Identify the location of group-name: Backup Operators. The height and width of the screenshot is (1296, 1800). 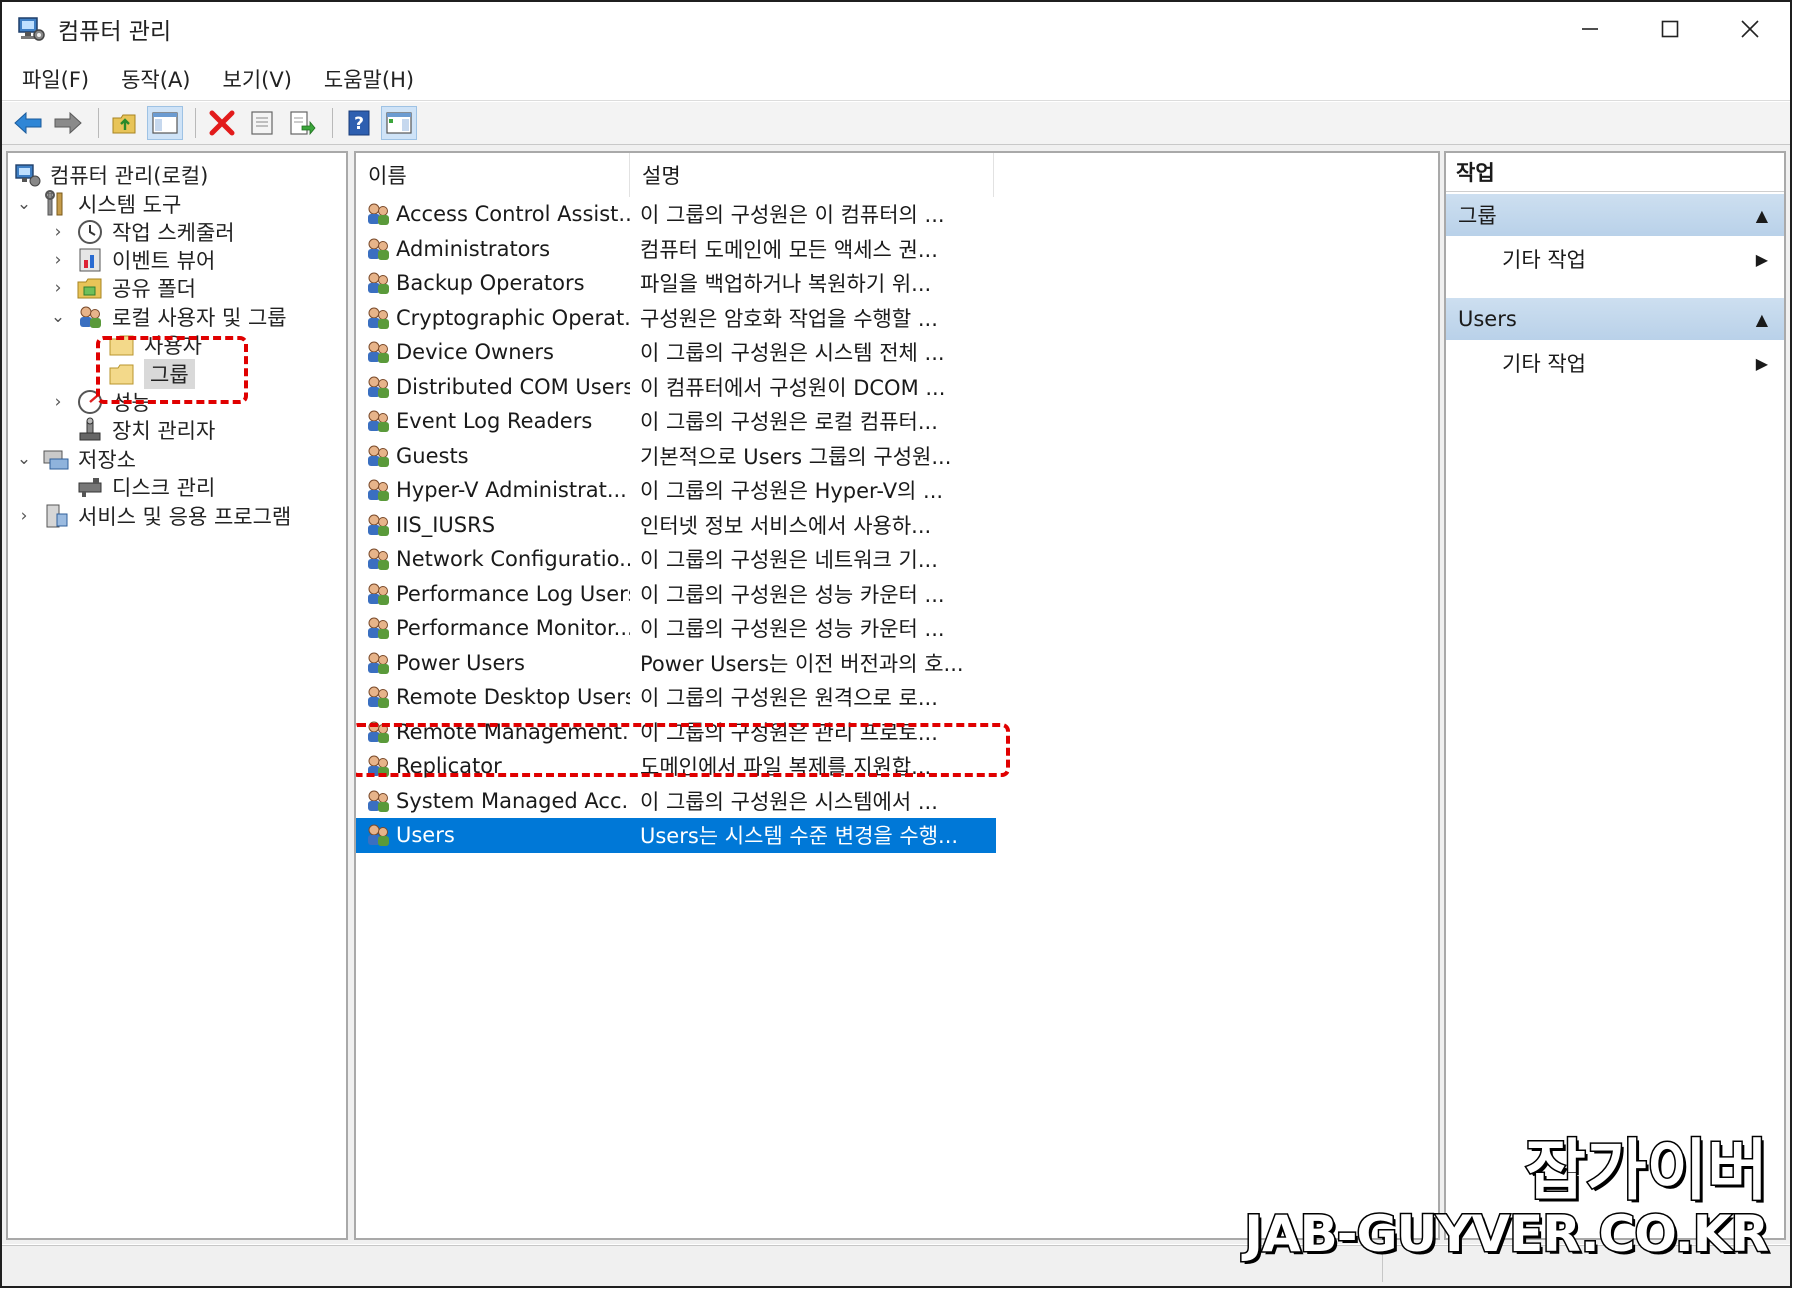
(490, 283).